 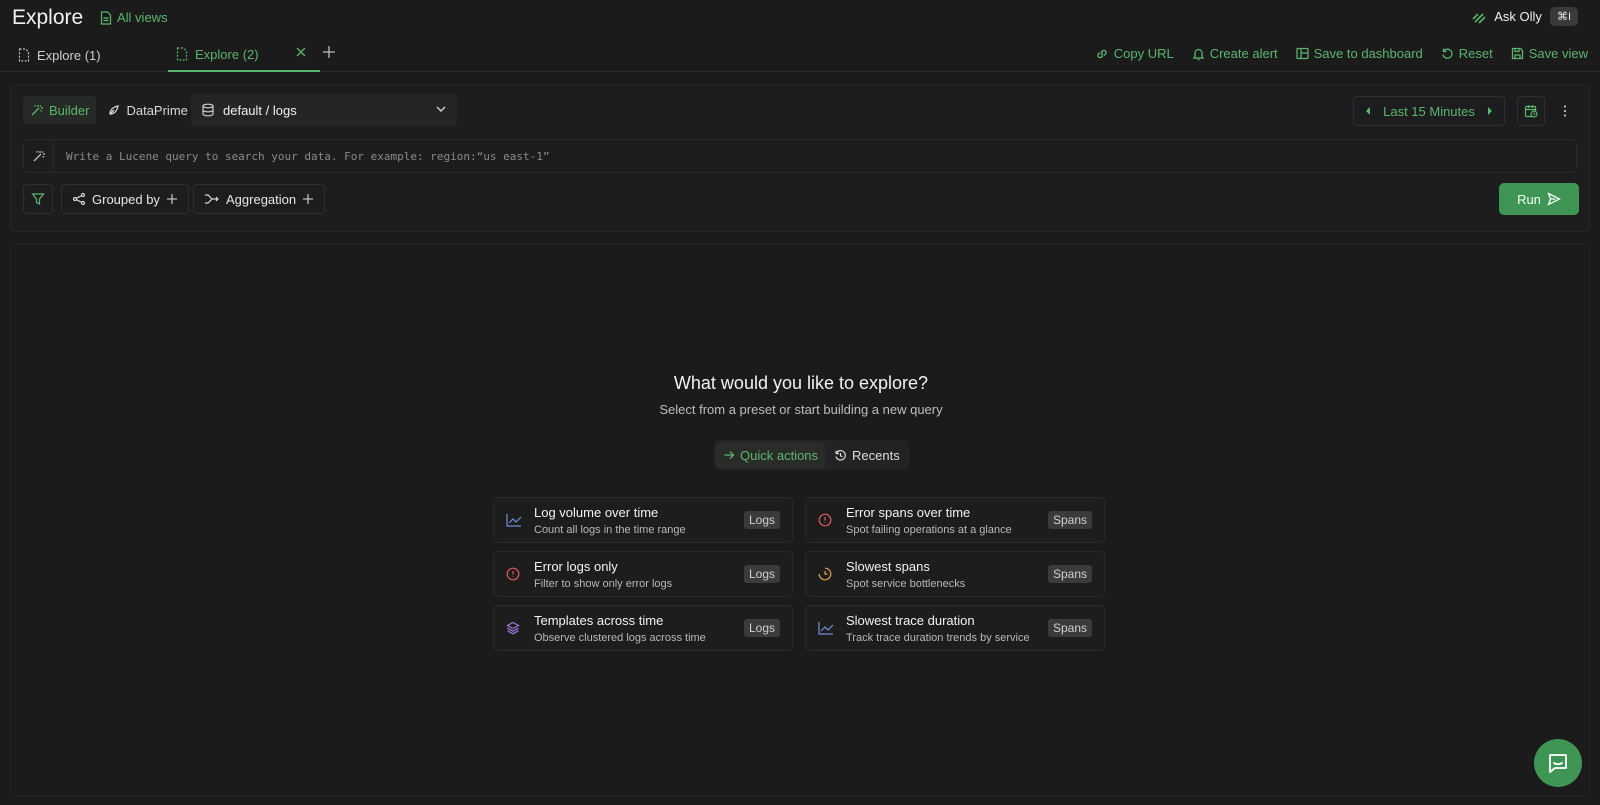 I want to click on more-options-button, so click(x=1565, y=111).